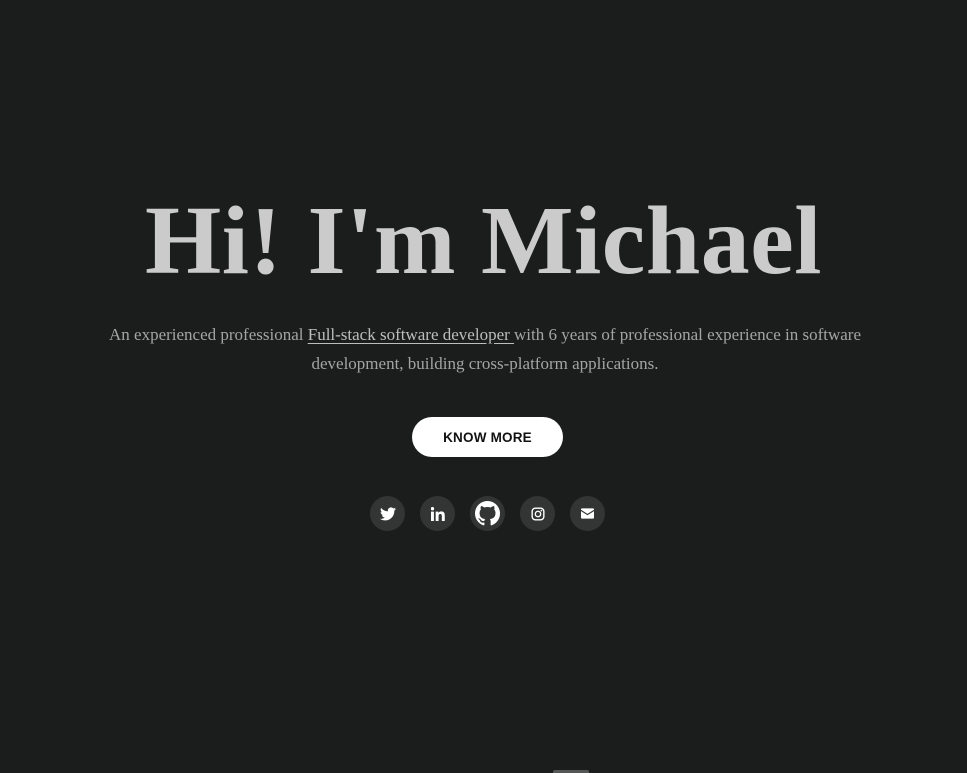 This screenshot has height=773, width=967. I want to click on twitter-icon, so click(387, 513).